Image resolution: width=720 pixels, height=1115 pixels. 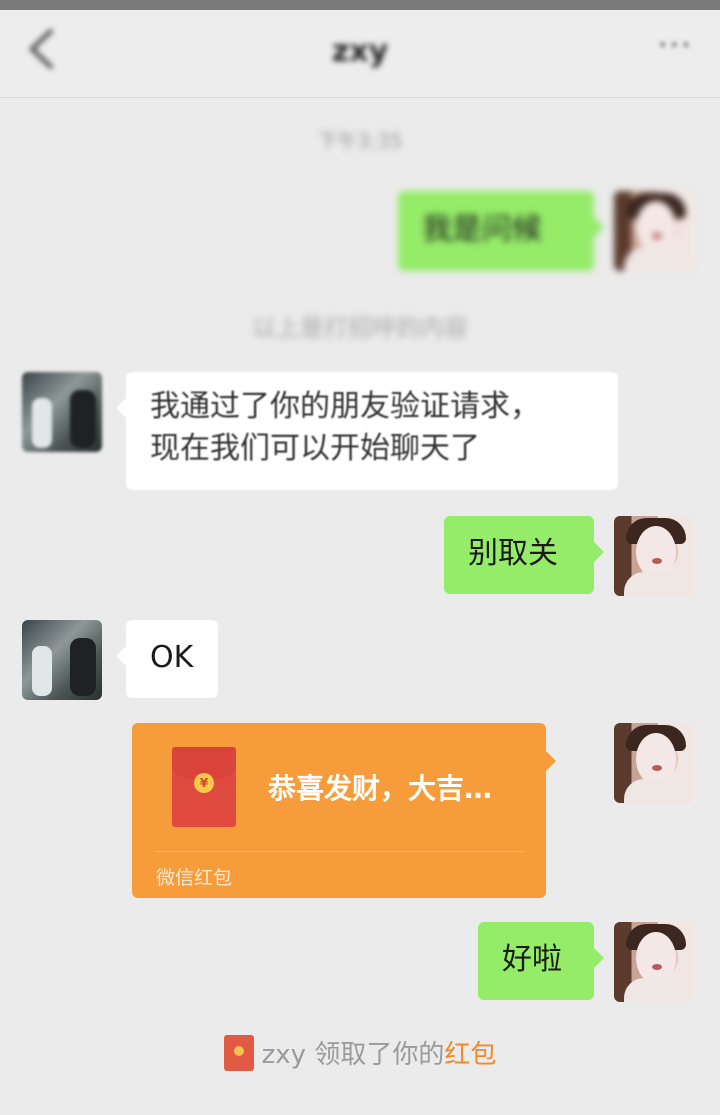 I want to click on red-packet-small-icon, so click(x=238, y=1052).